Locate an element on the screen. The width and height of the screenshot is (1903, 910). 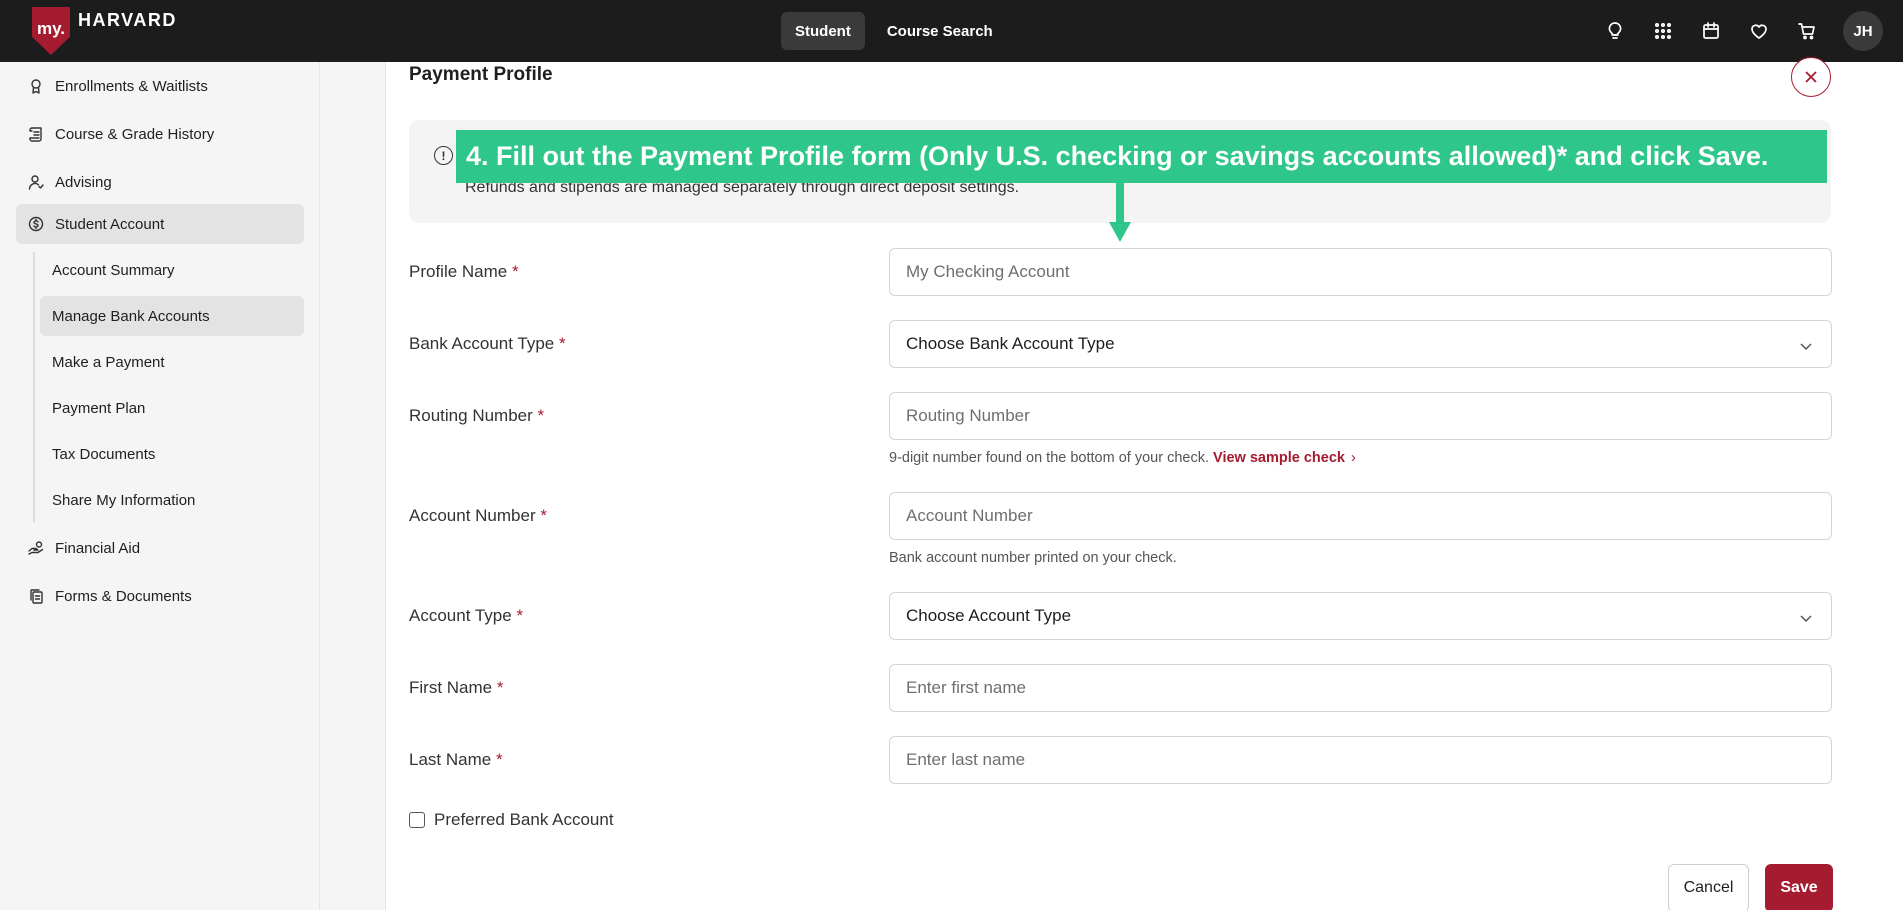
sidebar-item-enrollments: Enrollments & Waitlists is located at coordinates (160, 86).